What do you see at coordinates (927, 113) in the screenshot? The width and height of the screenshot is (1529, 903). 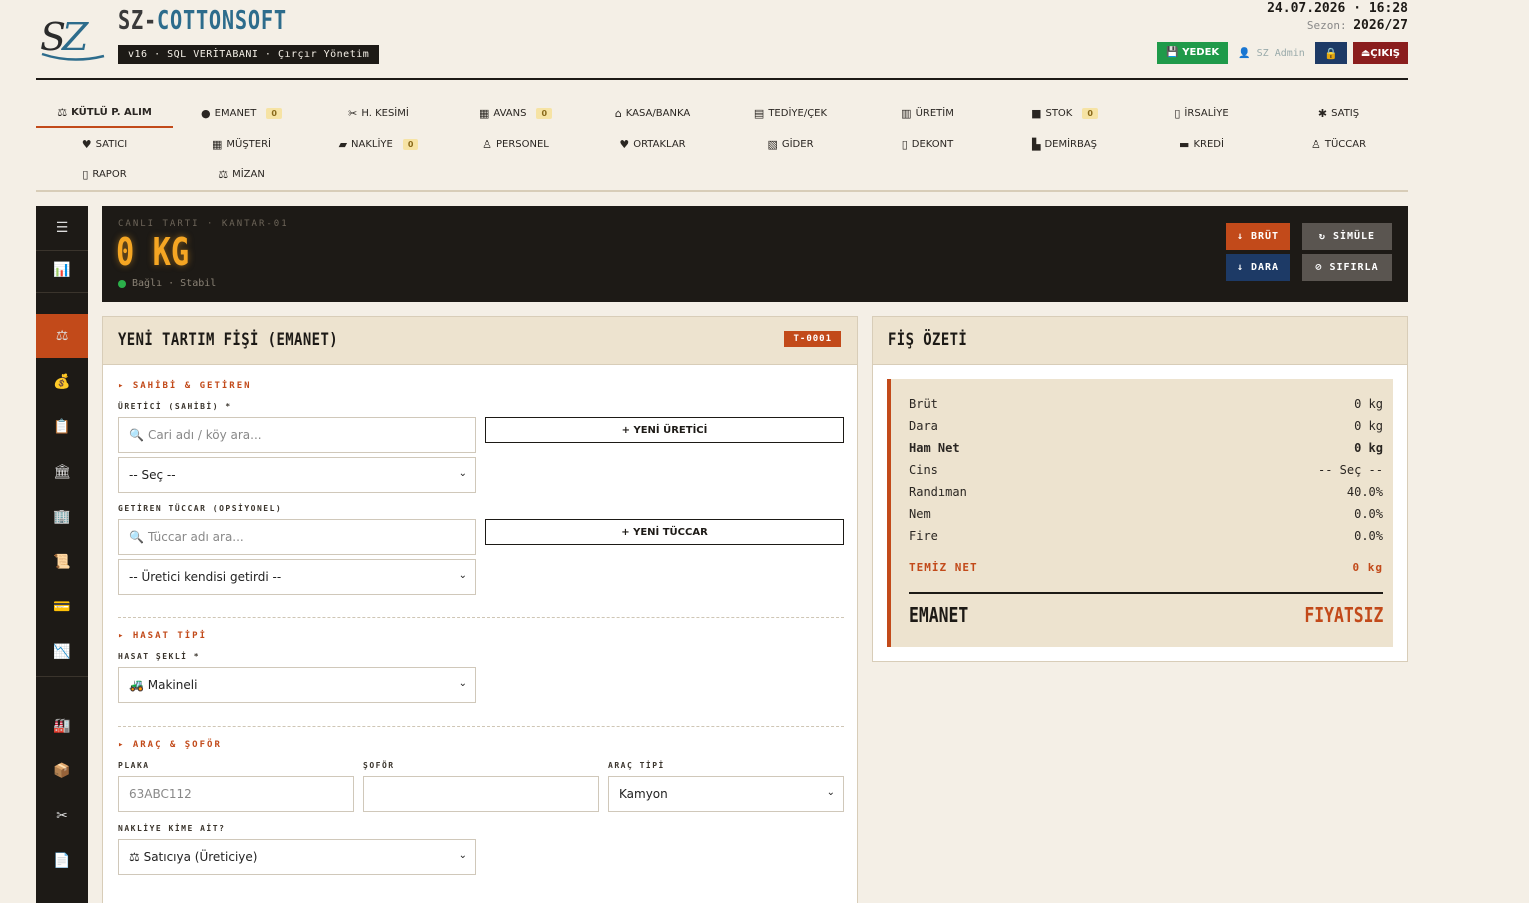 I see `nav-item: ▥ ÜRETİM` at bounding box center [927, 113].